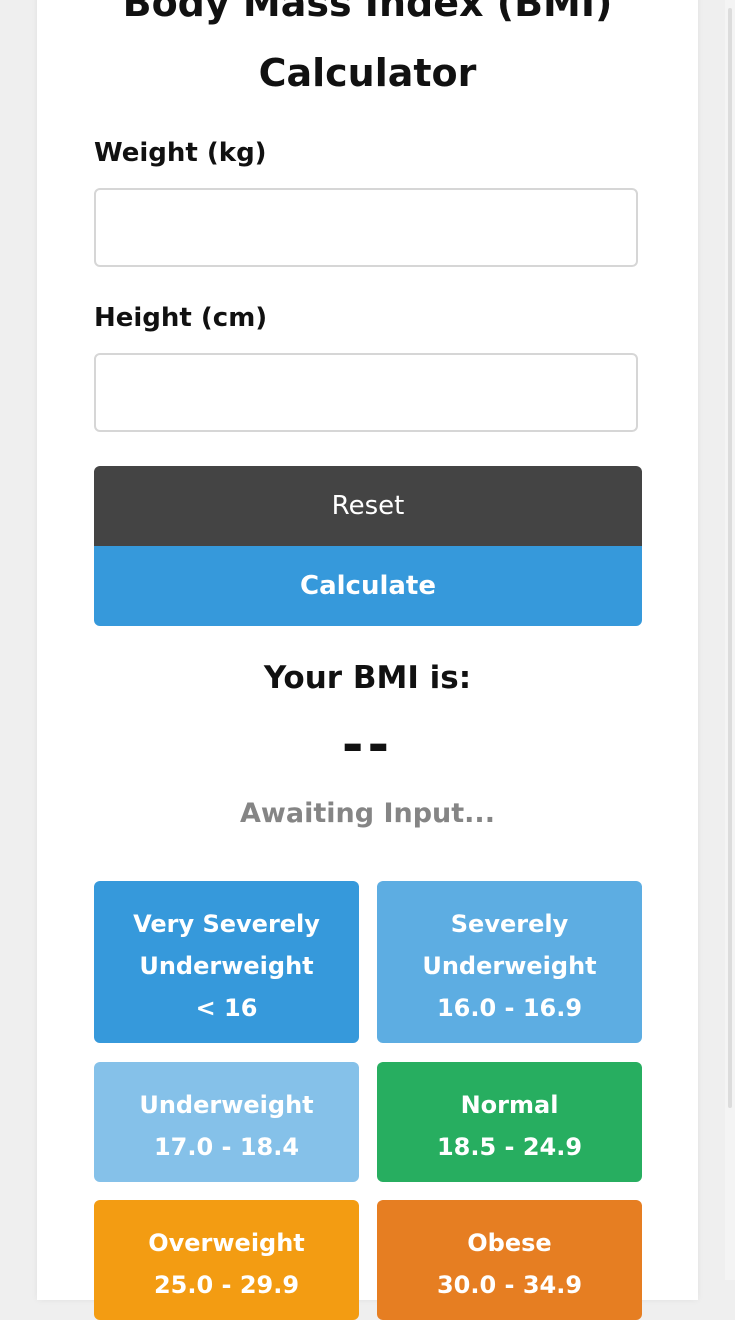 The height and width of the screenshot is (1320, 735). What do you see at coordinates (180, 153) in the screenshot?
I see `weight-label: Weight (kg)` at bounding box center [180, 153].